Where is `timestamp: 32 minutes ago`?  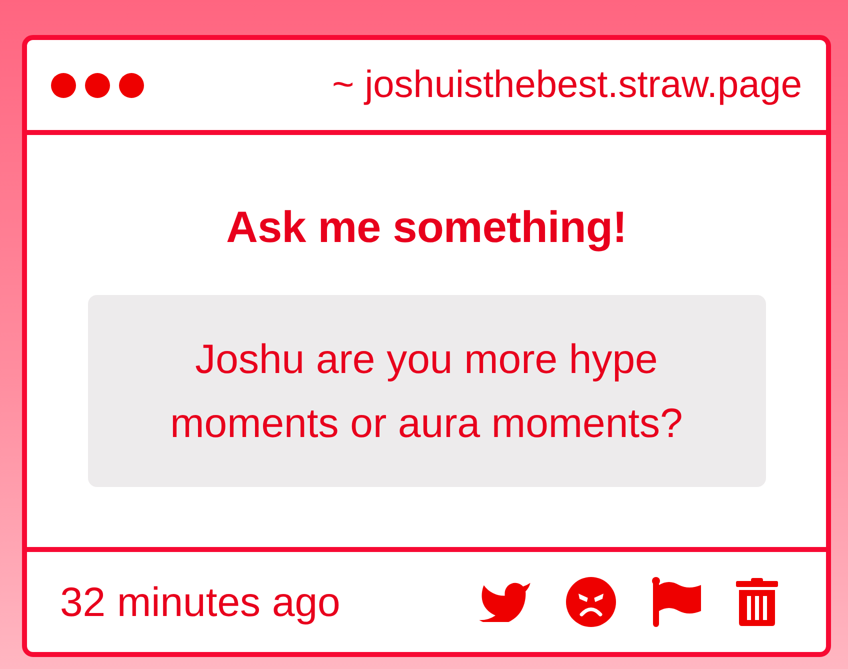
timestamp: 32 minutes ago is located at coordinates (200, 602).